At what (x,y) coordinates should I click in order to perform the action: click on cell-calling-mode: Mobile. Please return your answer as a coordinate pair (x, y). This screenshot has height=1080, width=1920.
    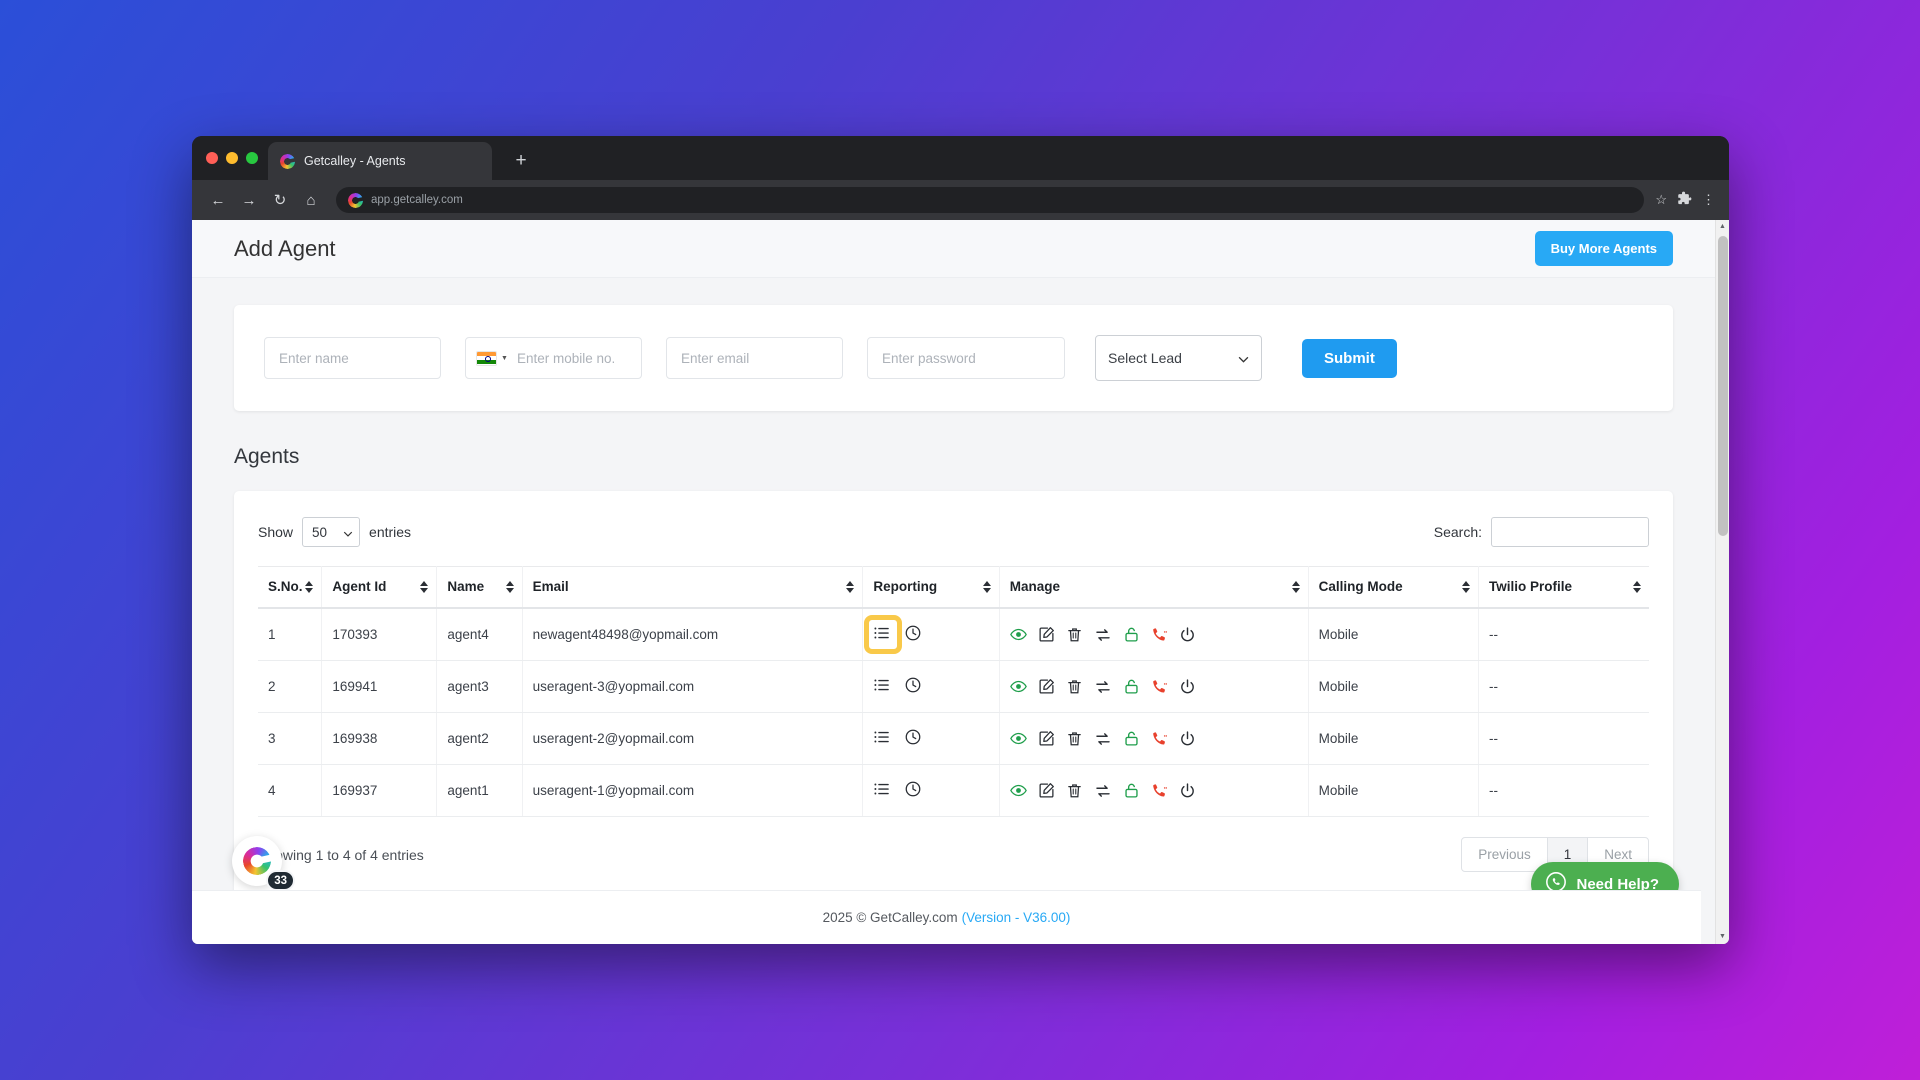
    Looking at the image, I should click on (1394, 738).